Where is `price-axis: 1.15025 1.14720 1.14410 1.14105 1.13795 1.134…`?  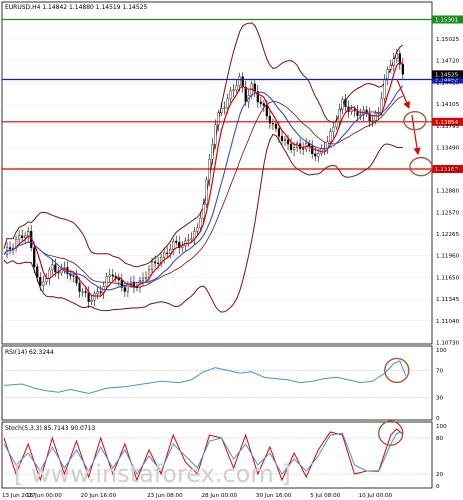 price-axis: 1.15025 1.14720 1.14410 1.14105 1.13795 1.134… is located at coordinates (448, 192).